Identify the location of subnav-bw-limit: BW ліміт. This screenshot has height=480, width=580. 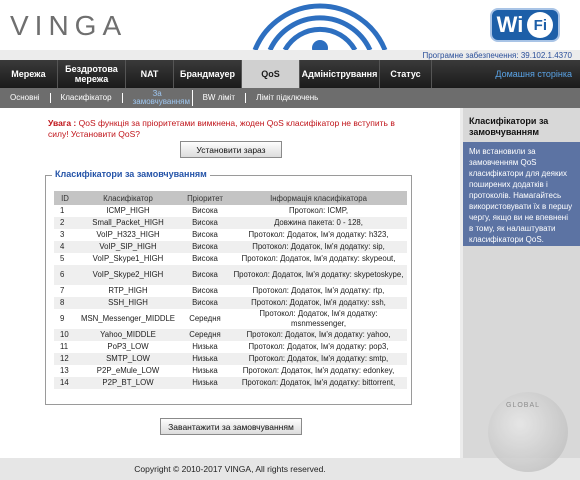
(220, 98).